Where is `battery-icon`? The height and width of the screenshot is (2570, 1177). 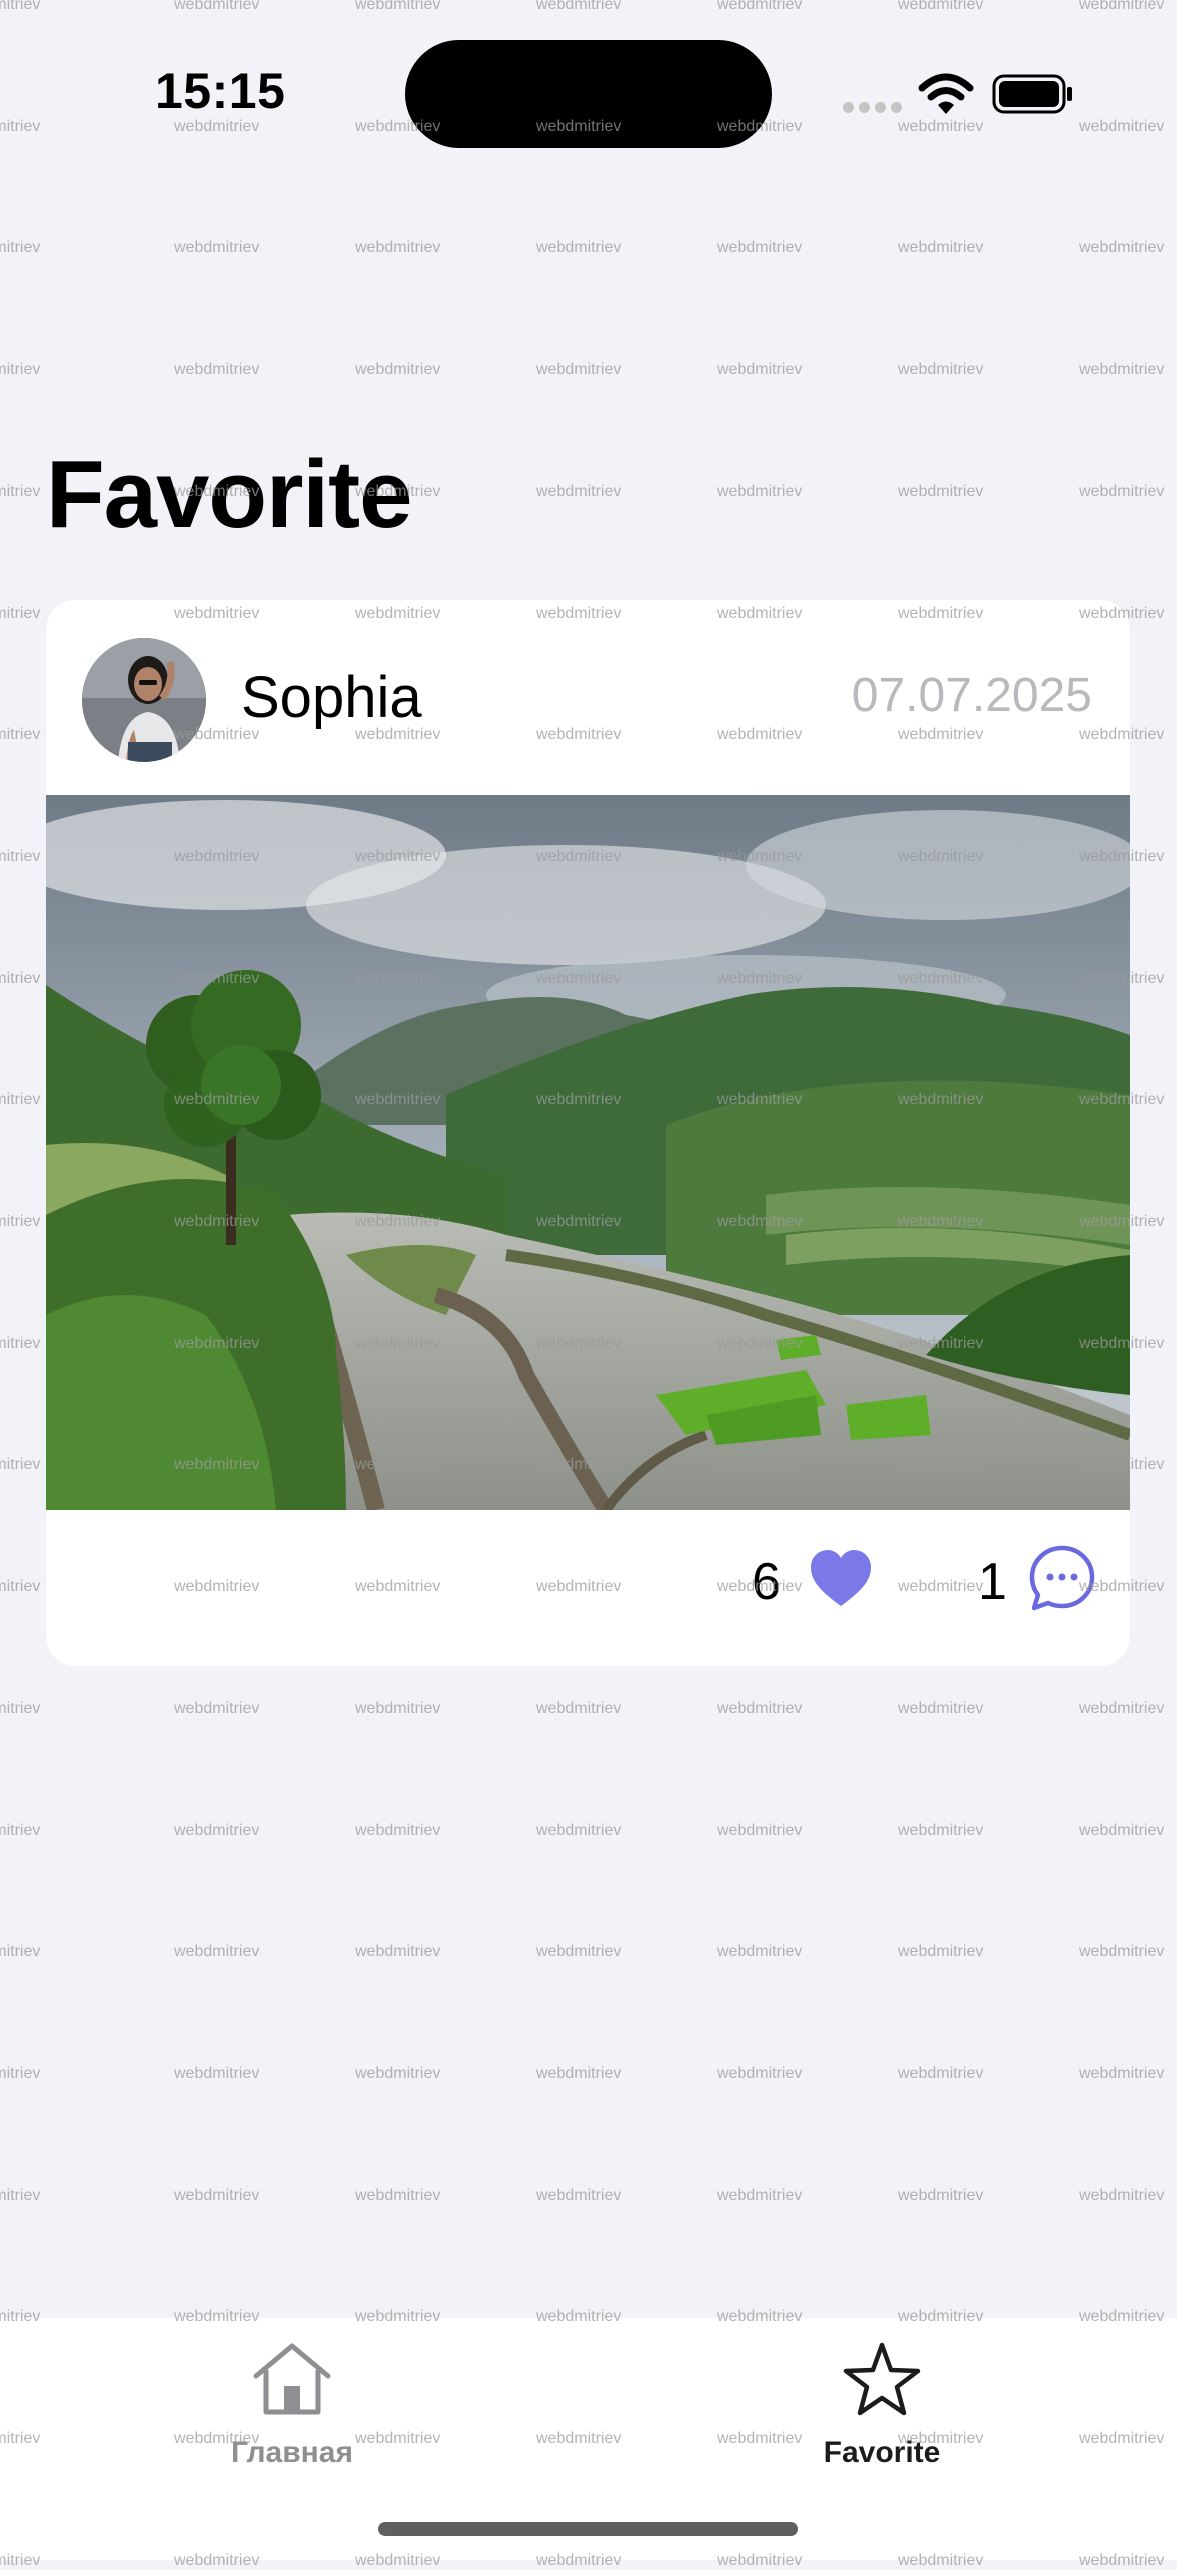 battery-icon is located at coordinates (1032, 94).